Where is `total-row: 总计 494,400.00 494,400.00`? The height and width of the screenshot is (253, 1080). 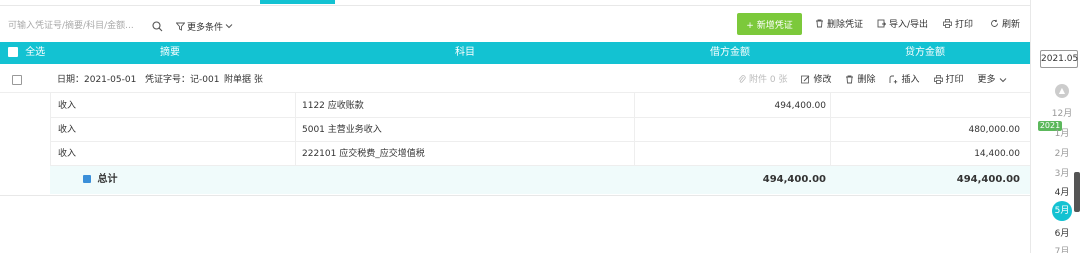
total-row: 总计 494,400.00 494,400.00 is located at coordinates (540, 180).